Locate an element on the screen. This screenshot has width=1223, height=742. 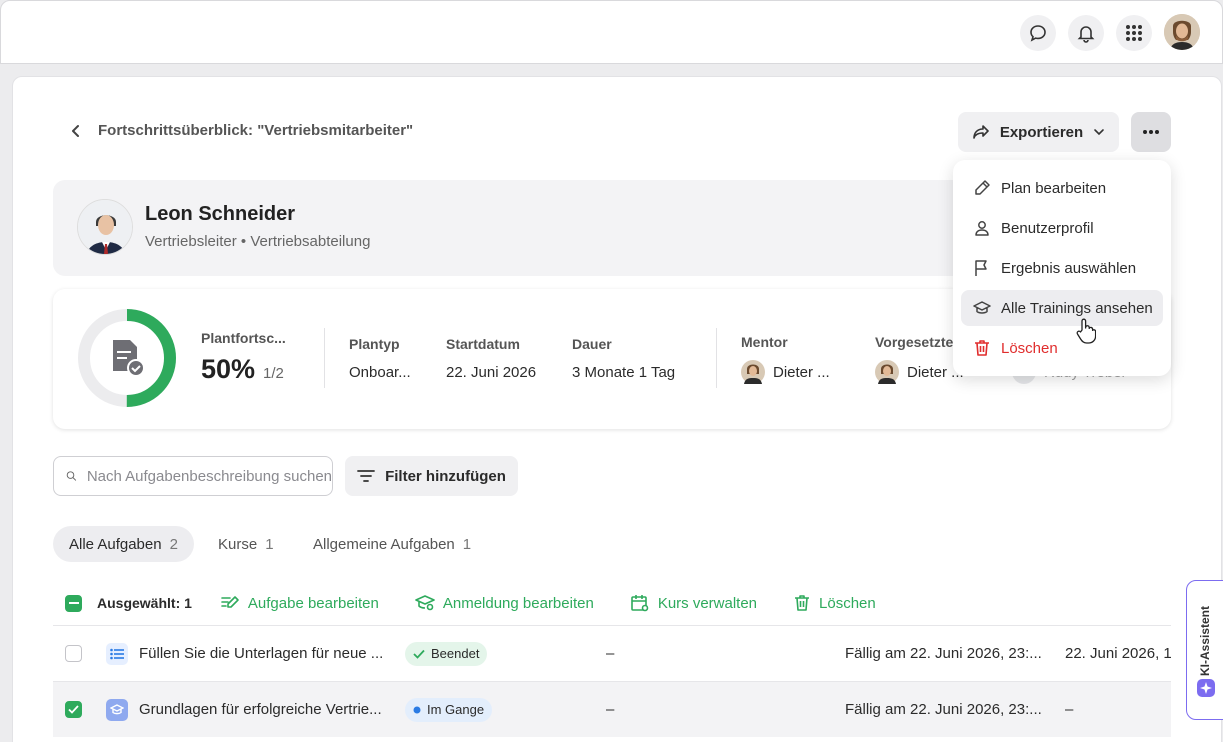
tab-all-tasks: Alle Aufgaben 2 is located at coordinates (123, 544).